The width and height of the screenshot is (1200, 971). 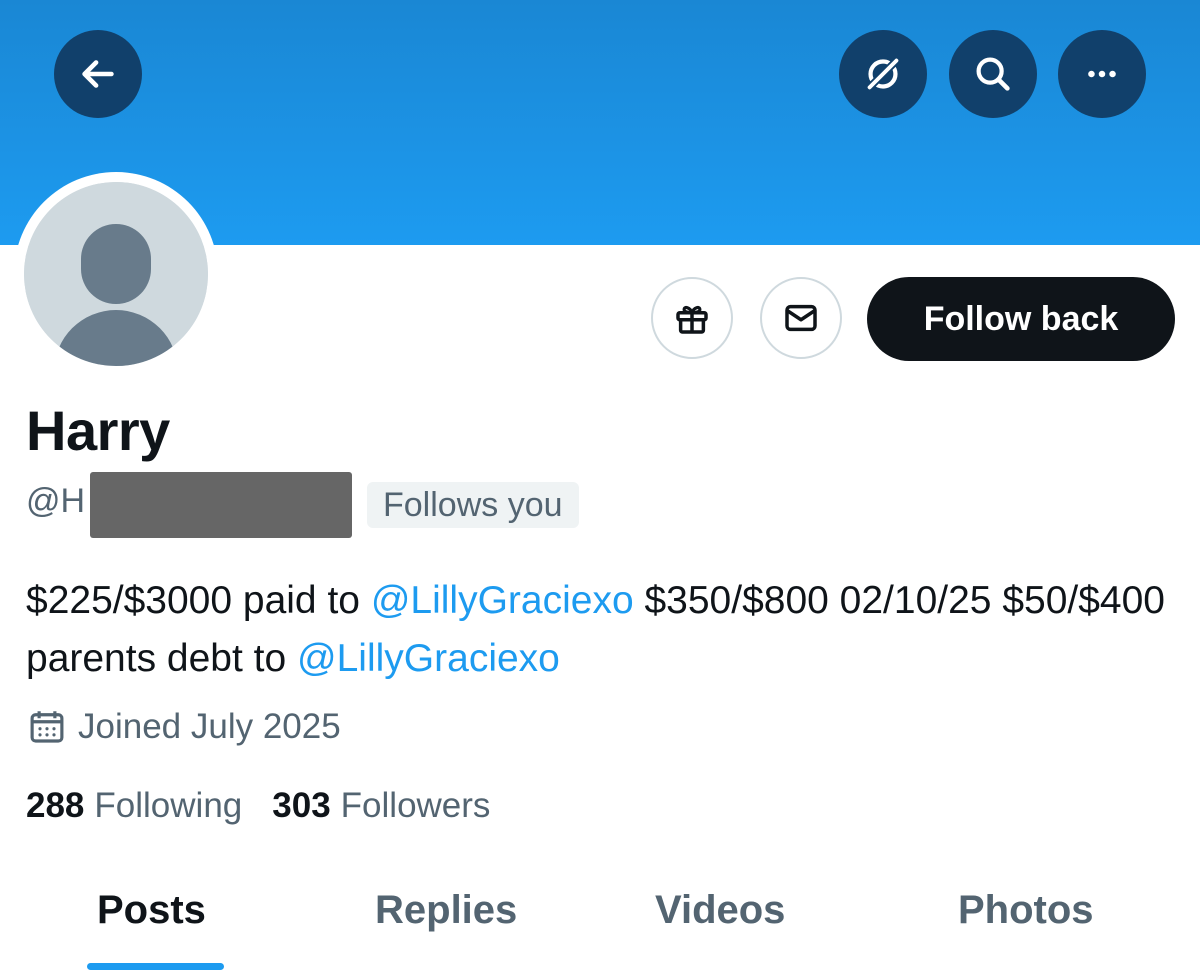 I want to click on gift-button, so click(x=692, y=318).